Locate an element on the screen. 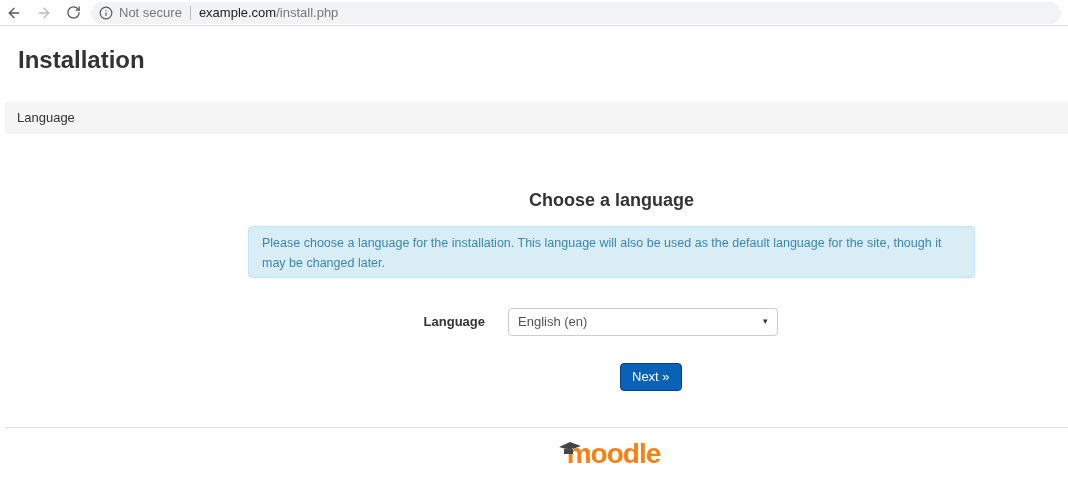 The height and width of the screenshot is (499, 1068). url-text: example.com/install.php is located at coordinates (268, 12).